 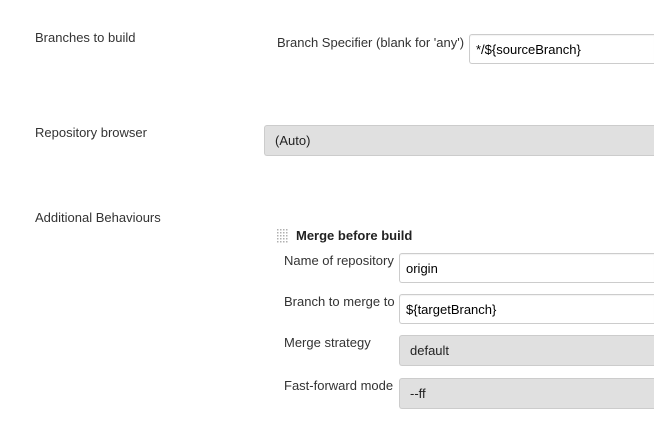 I want to click on repository-browser-label: Repository browser, so click(x=91, y=132).